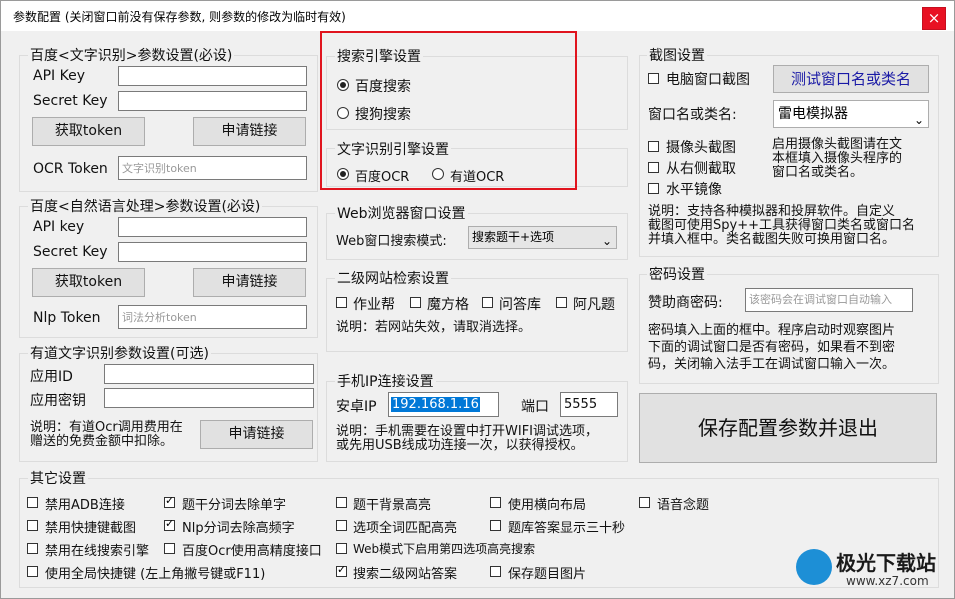 This screenshot has height=599, width=955. What do you see at coordinates (212, 227) in the screenshot?
I see `baidu-nlp-api-key-input` at bounding box center [212, 227].